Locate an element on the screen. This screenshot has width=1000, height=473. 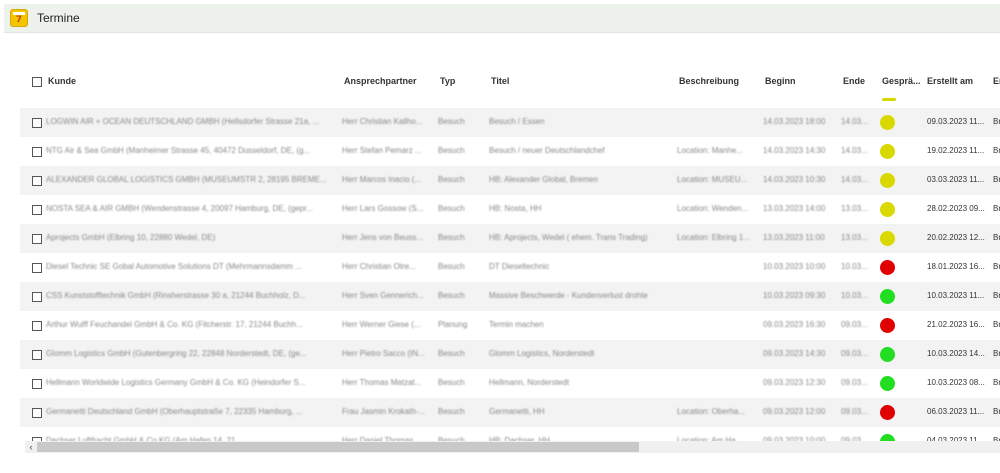
column-header-er: Er is located at coordinates (996, 81).